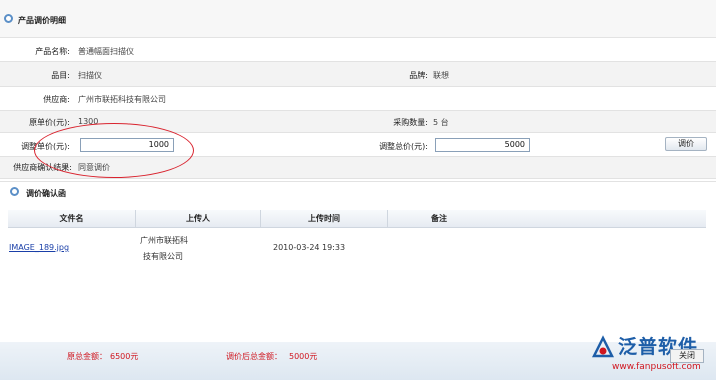 The height and width of the screenshot is (380, 716). What do you see at coordinates (410, 122) in the screenshot?
I see `purchase-qty-label: 采购数量:` at bounding box center [410, 122].